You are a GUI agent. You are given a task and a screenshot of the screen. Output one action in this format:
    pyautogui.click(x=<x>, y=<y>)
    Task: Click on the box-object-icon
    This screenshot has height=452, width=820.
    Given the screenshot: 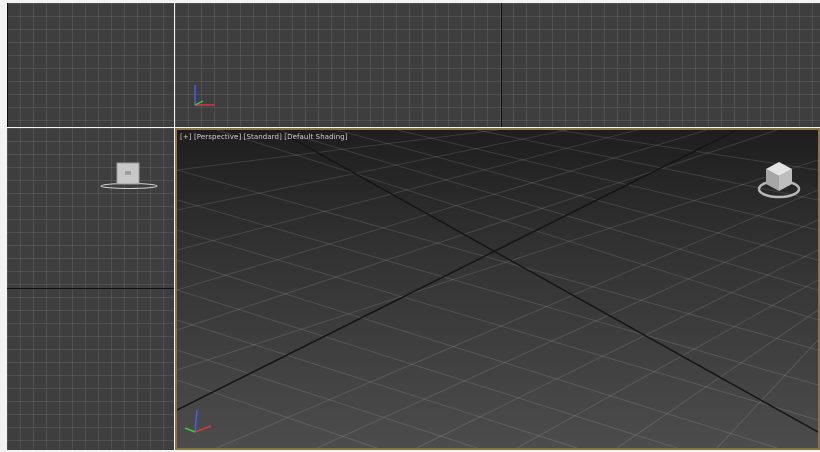 What is the action you would take?
    pyautogui.click(x=129, y=175)
    